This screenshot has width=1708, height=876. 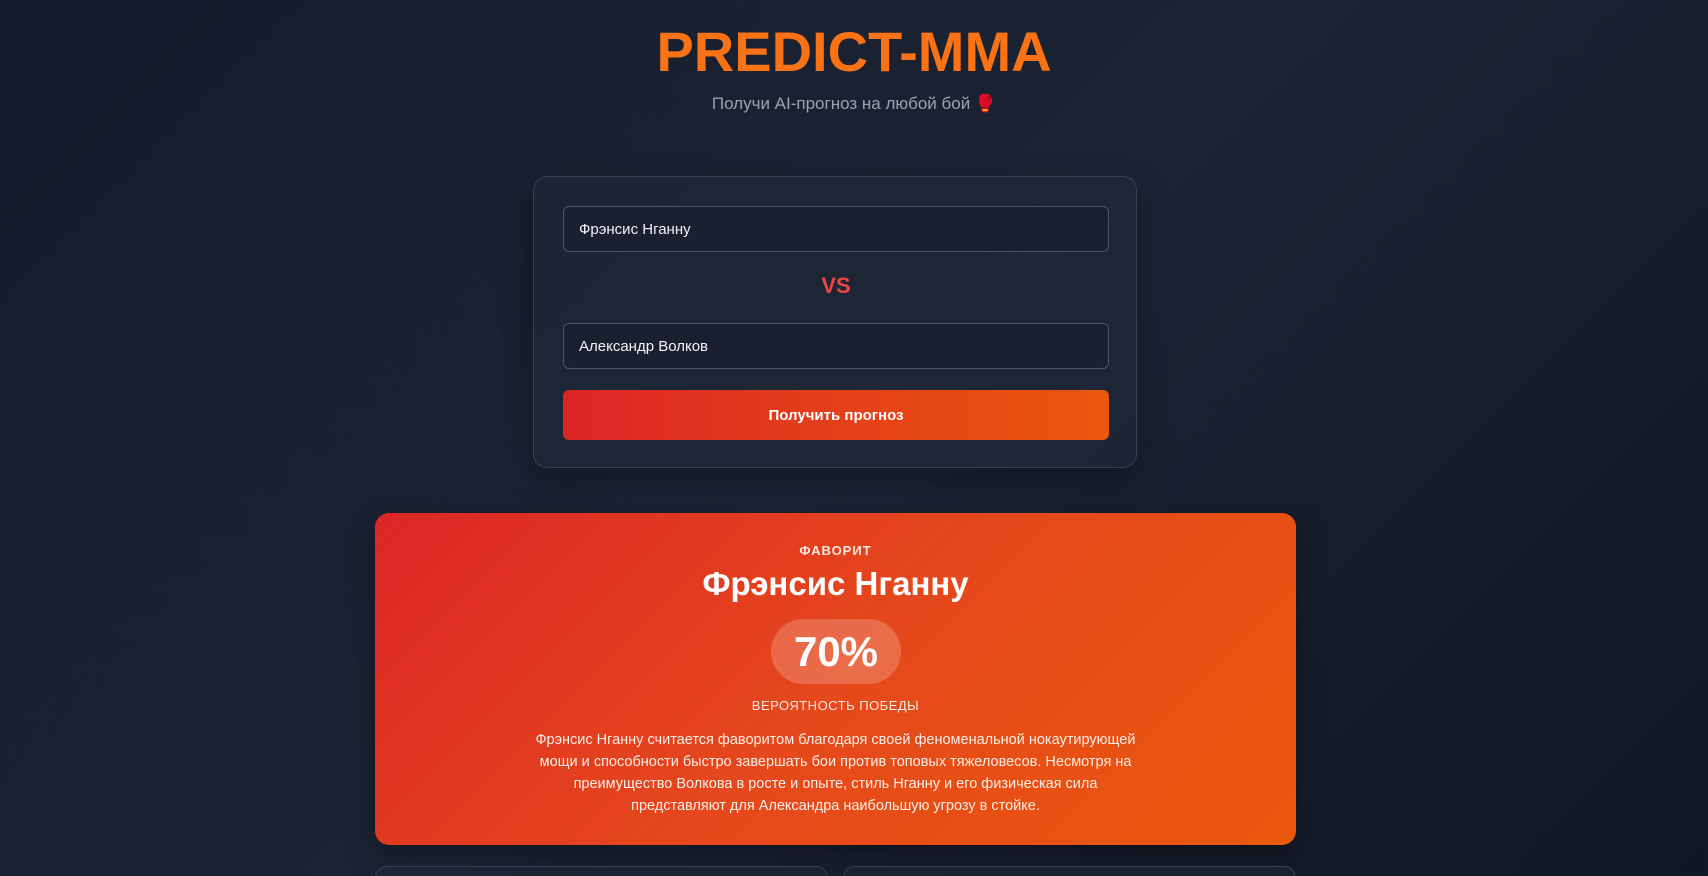 I want to click on stats-card-right, so click(x=1069, y=871).